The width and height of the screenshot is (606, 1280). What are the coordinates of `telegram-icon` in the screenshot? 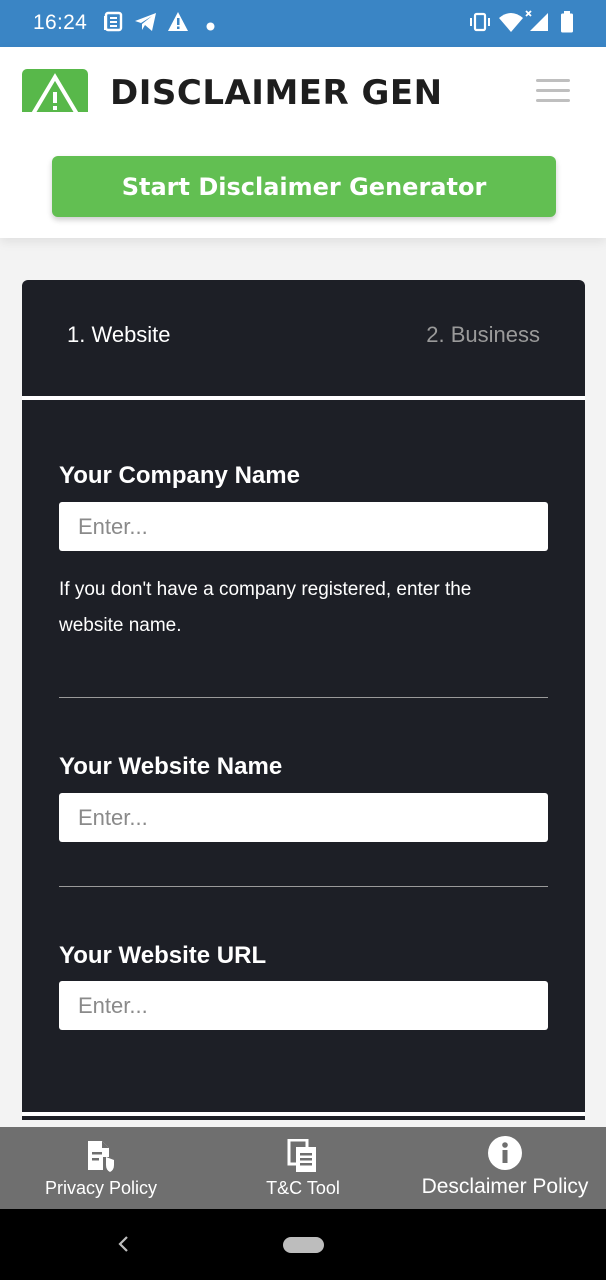 It's located at (146, 24).